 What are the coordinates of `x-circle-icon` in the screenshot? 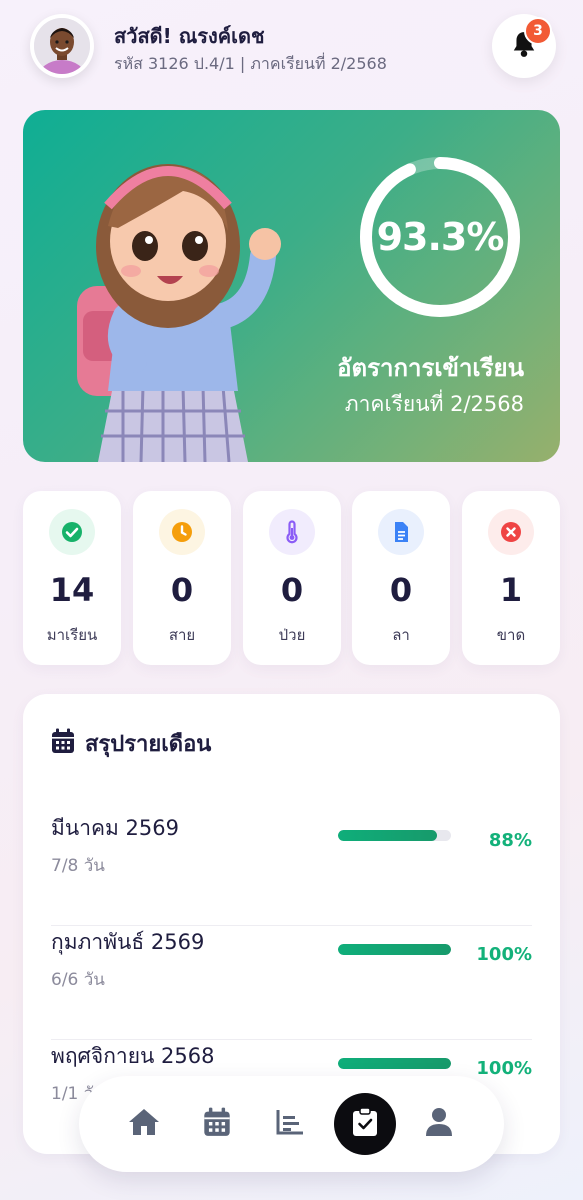 It's located at (511, 532).